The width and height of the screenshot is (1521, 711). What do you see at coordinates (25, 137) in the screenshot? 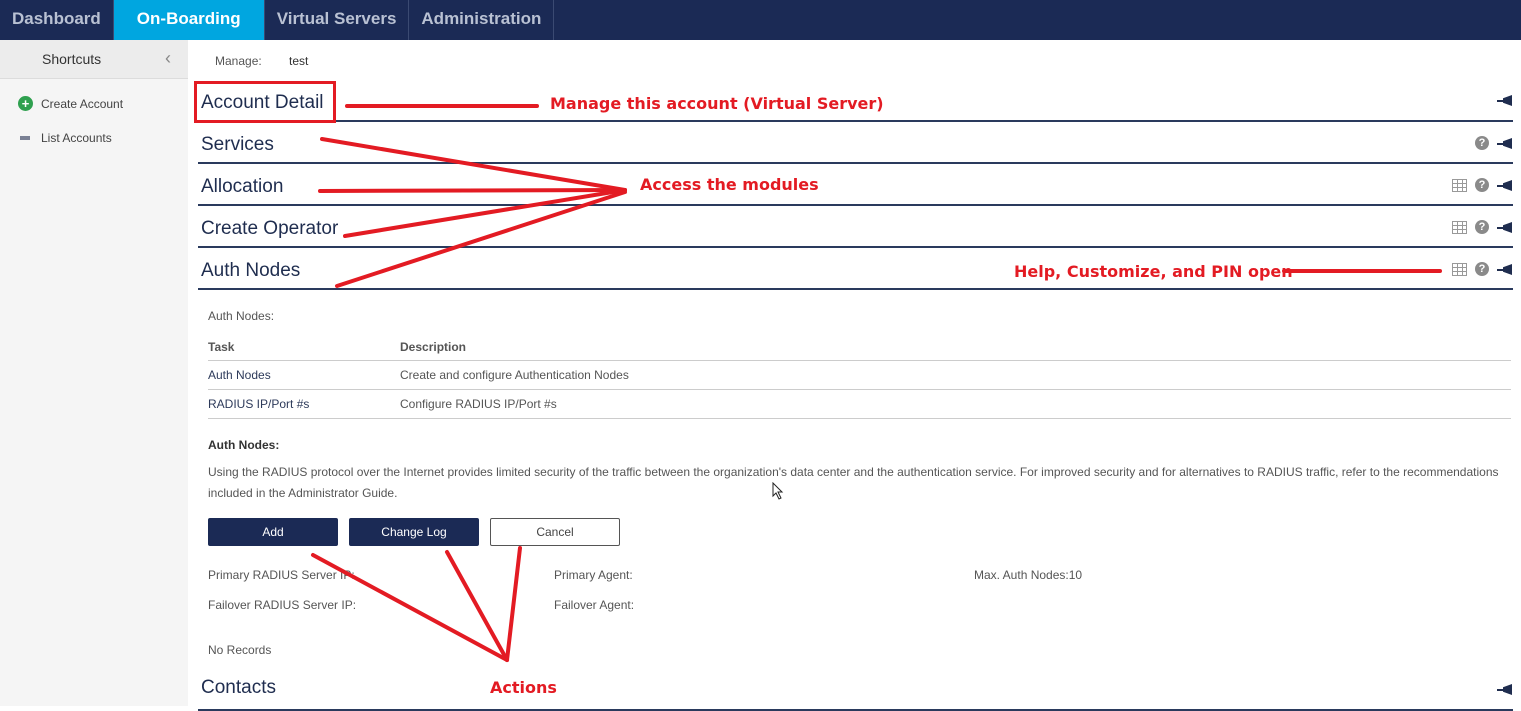
I see `list-icon` at bounding box center [25, 137].